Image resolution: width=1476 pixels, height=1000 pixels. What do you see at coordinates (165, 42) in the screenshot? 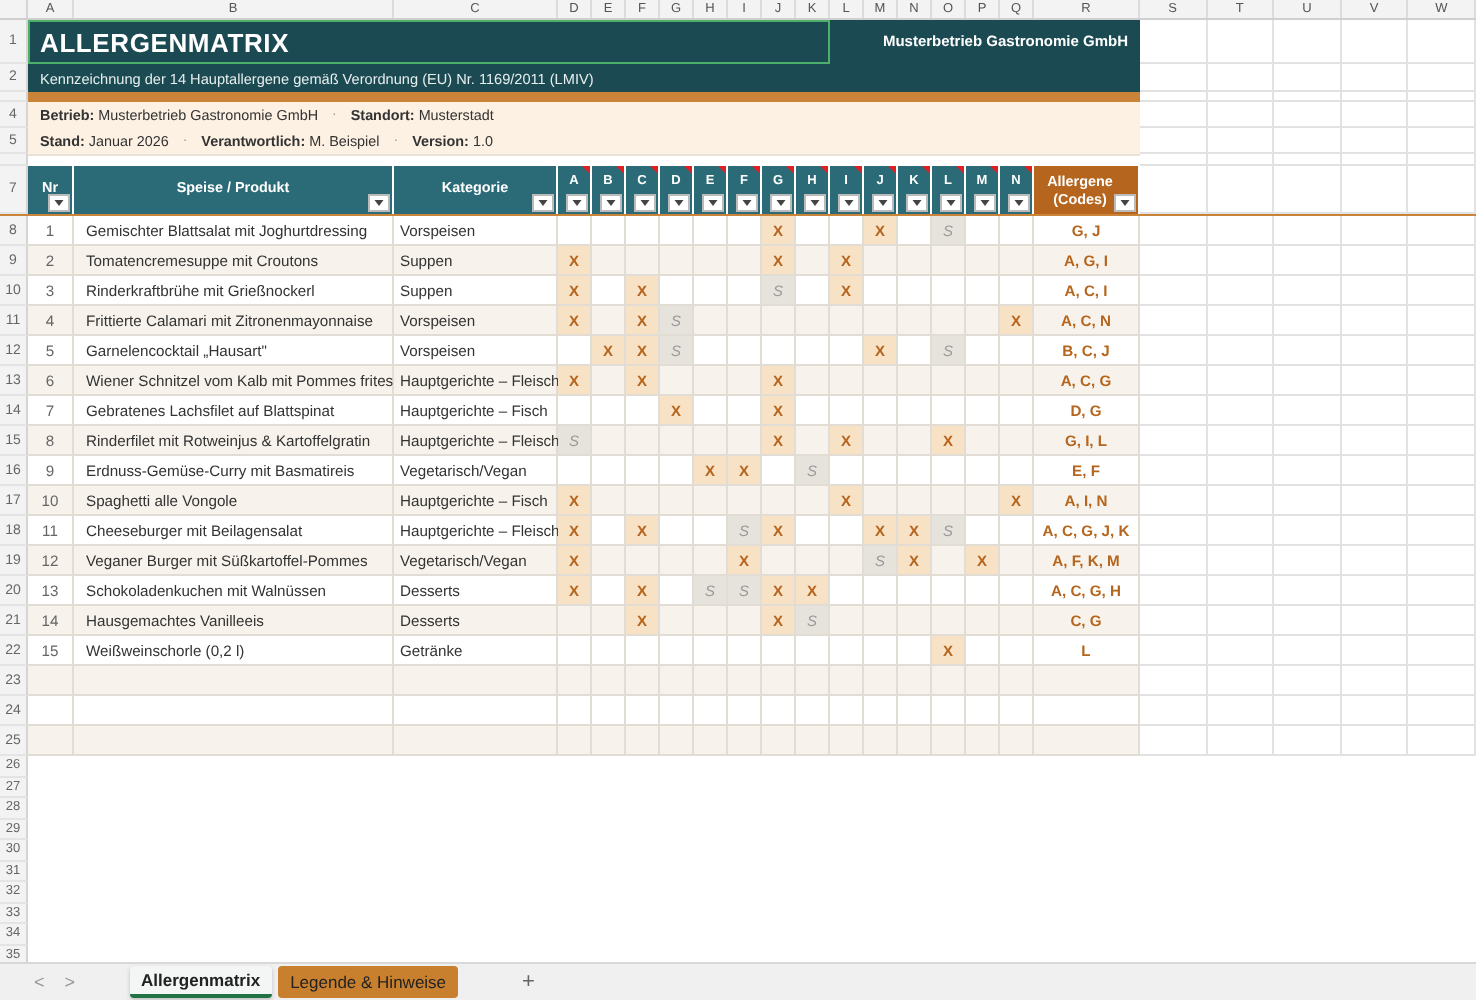
I see `sheet-title: ALLERGENMATRIX` at bounding box center [165, 42].